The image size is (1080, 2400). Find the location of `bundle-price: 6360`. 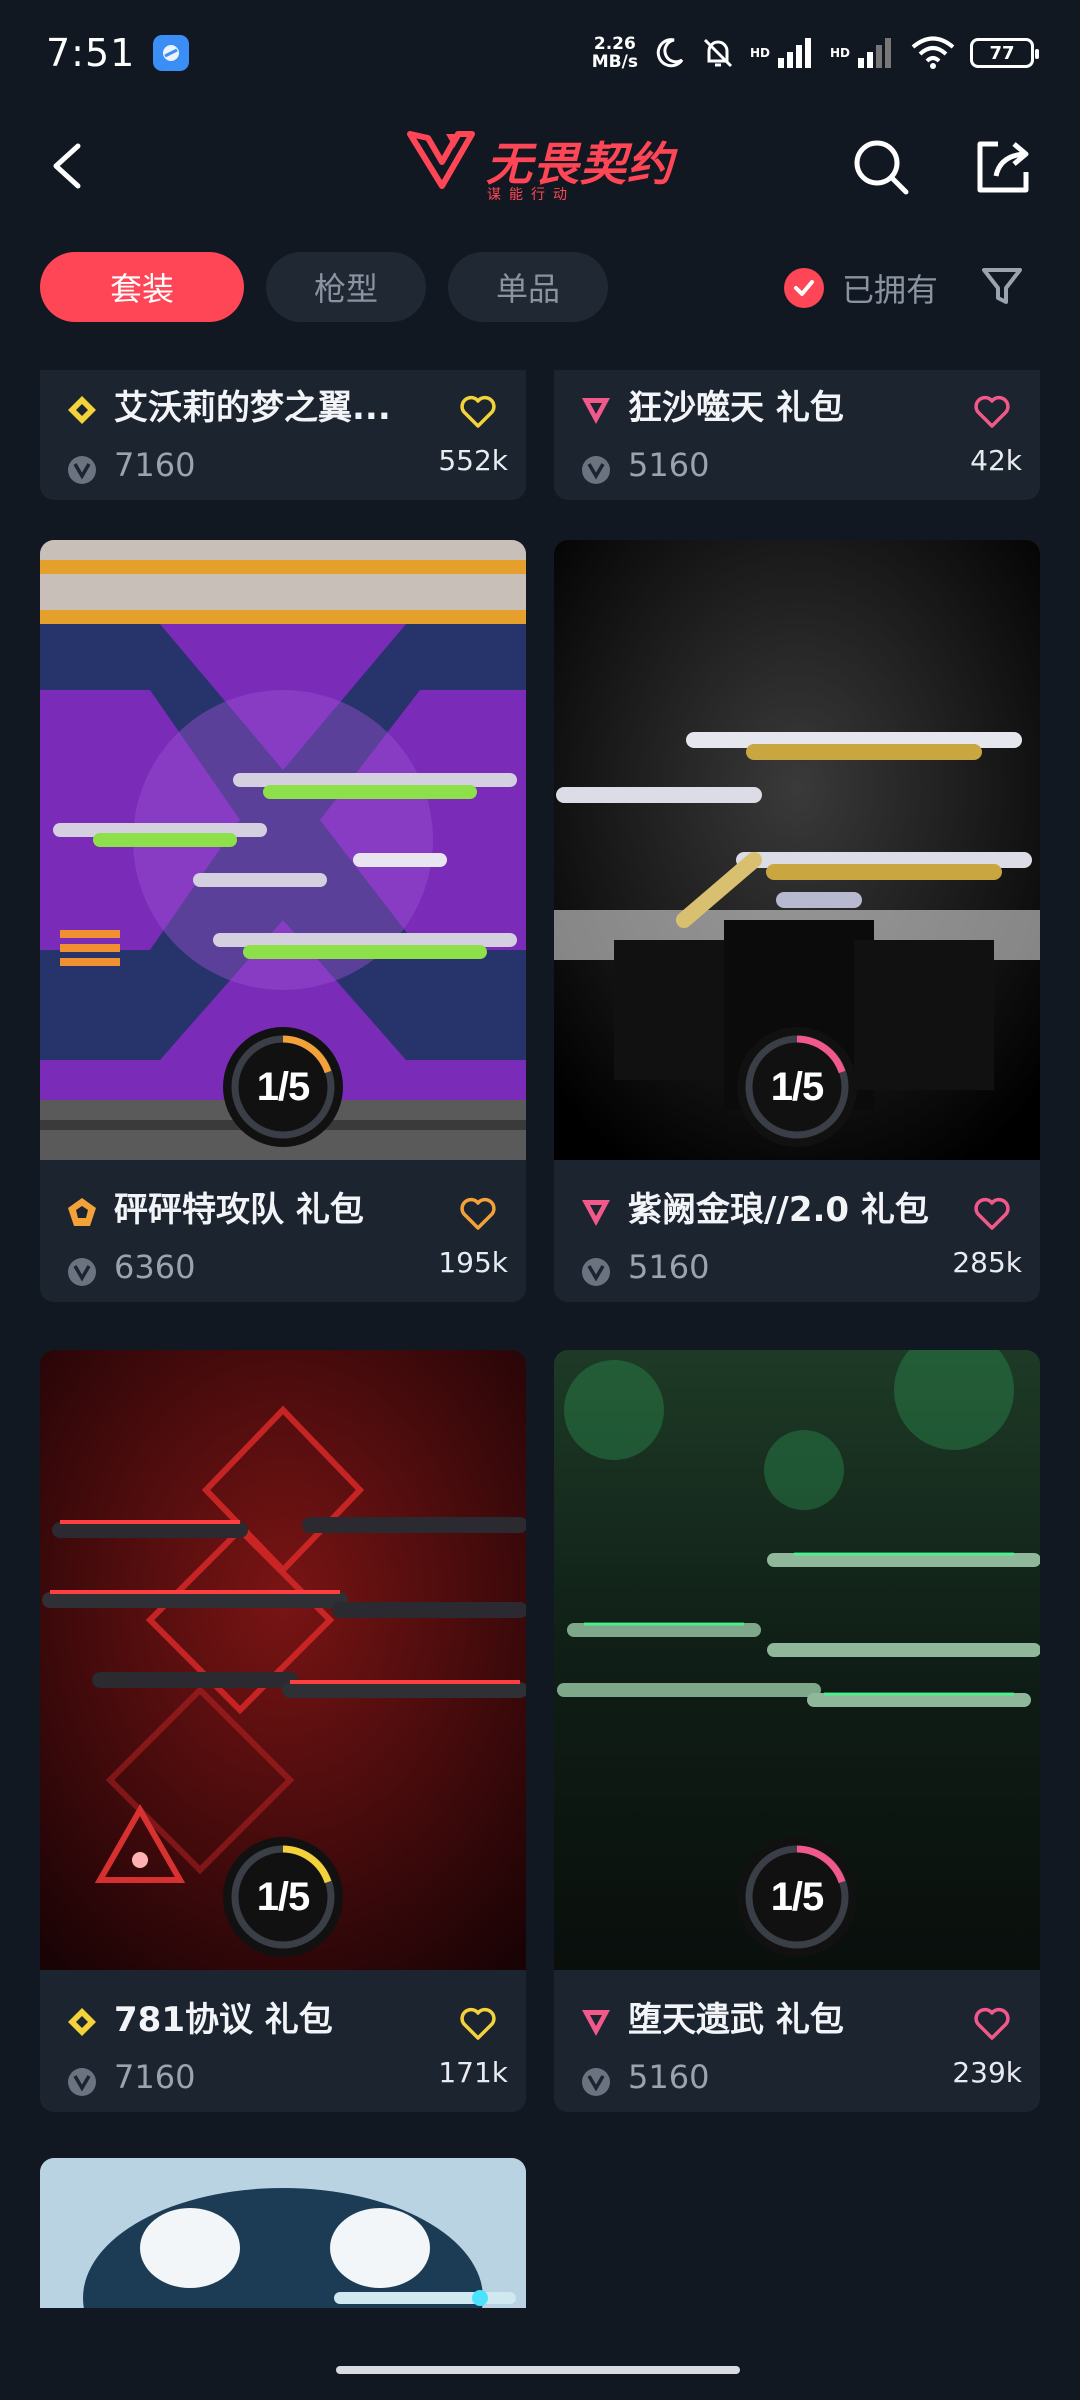

bundle-price: 6360 is located at coordinates (155, 1267).